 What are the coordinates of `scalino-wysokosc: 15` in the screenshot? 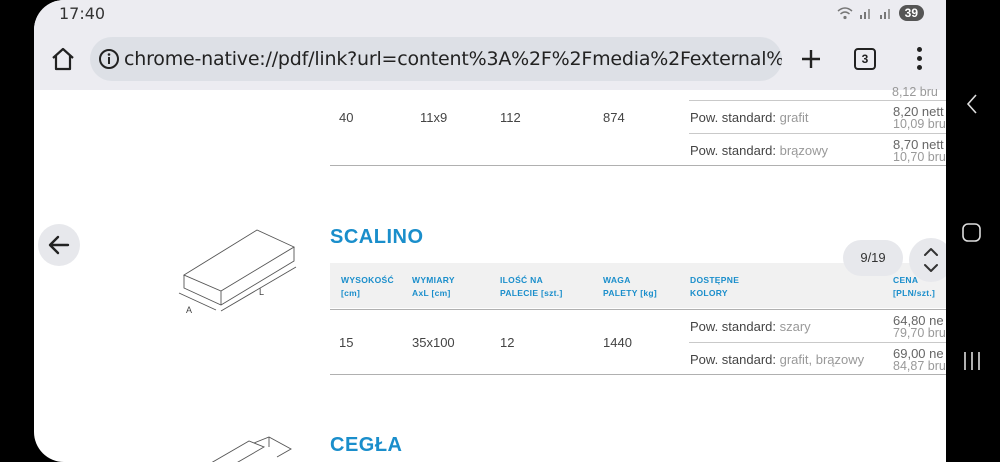 It's located at (346, 342).